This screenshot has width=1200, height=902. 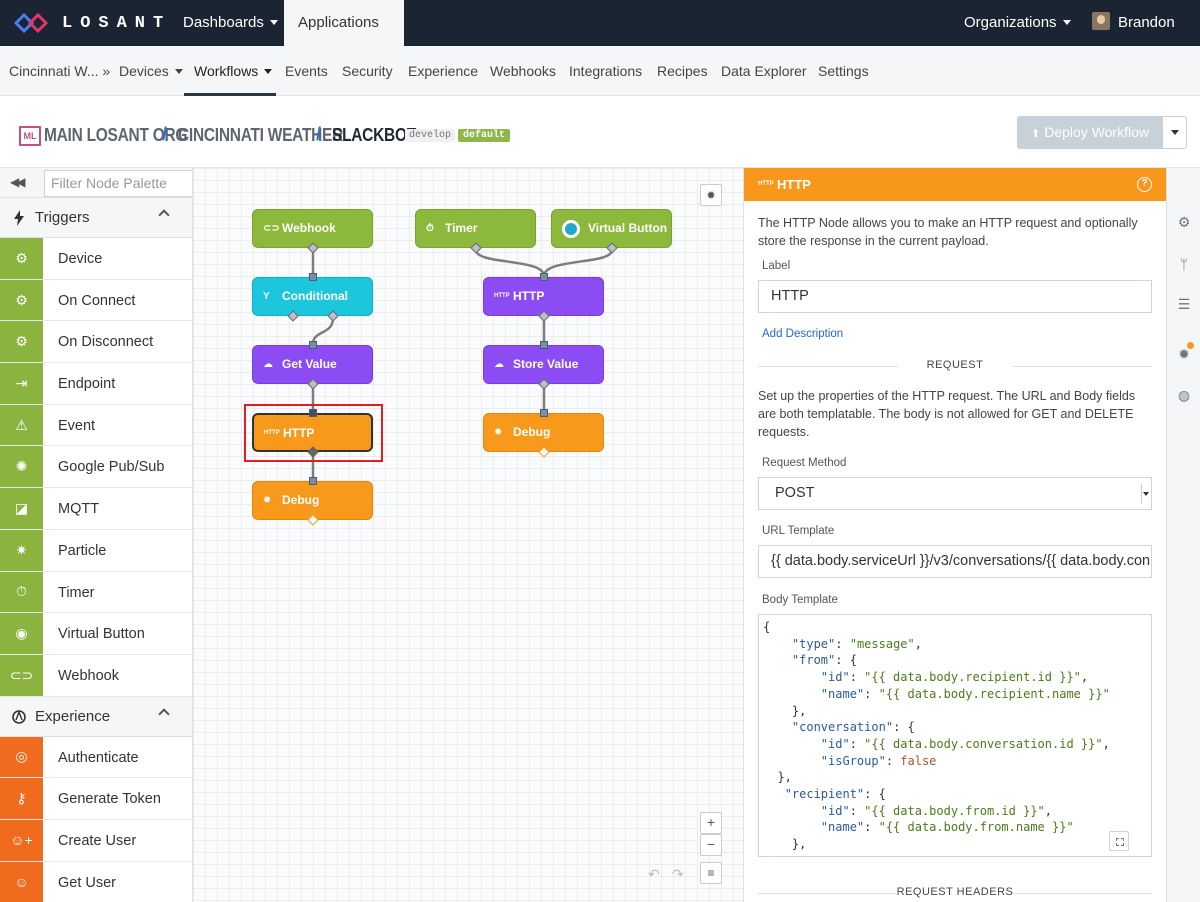 I want to click on code-line: "name": "{{ data.body.from.name }}", so click(x=947, y=827).